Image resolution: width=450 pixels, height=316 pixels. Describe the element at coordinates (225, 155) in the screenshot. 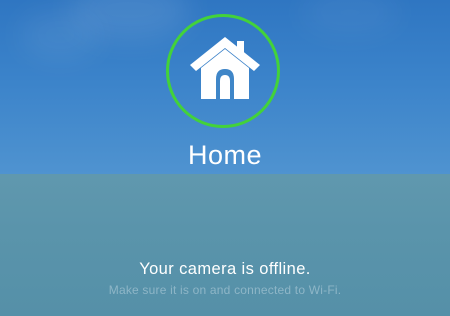

I see `structure-name: Home` at that location.